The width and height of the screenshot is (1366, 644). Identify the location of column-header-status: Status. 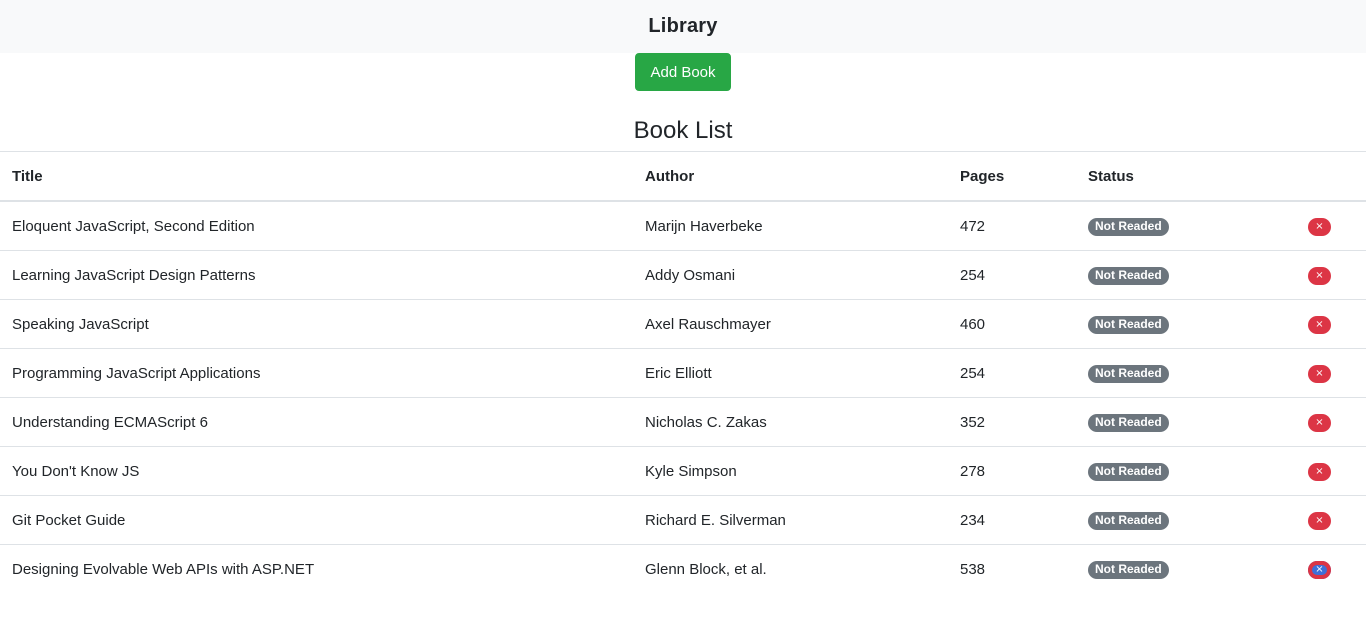
(1176, 176).